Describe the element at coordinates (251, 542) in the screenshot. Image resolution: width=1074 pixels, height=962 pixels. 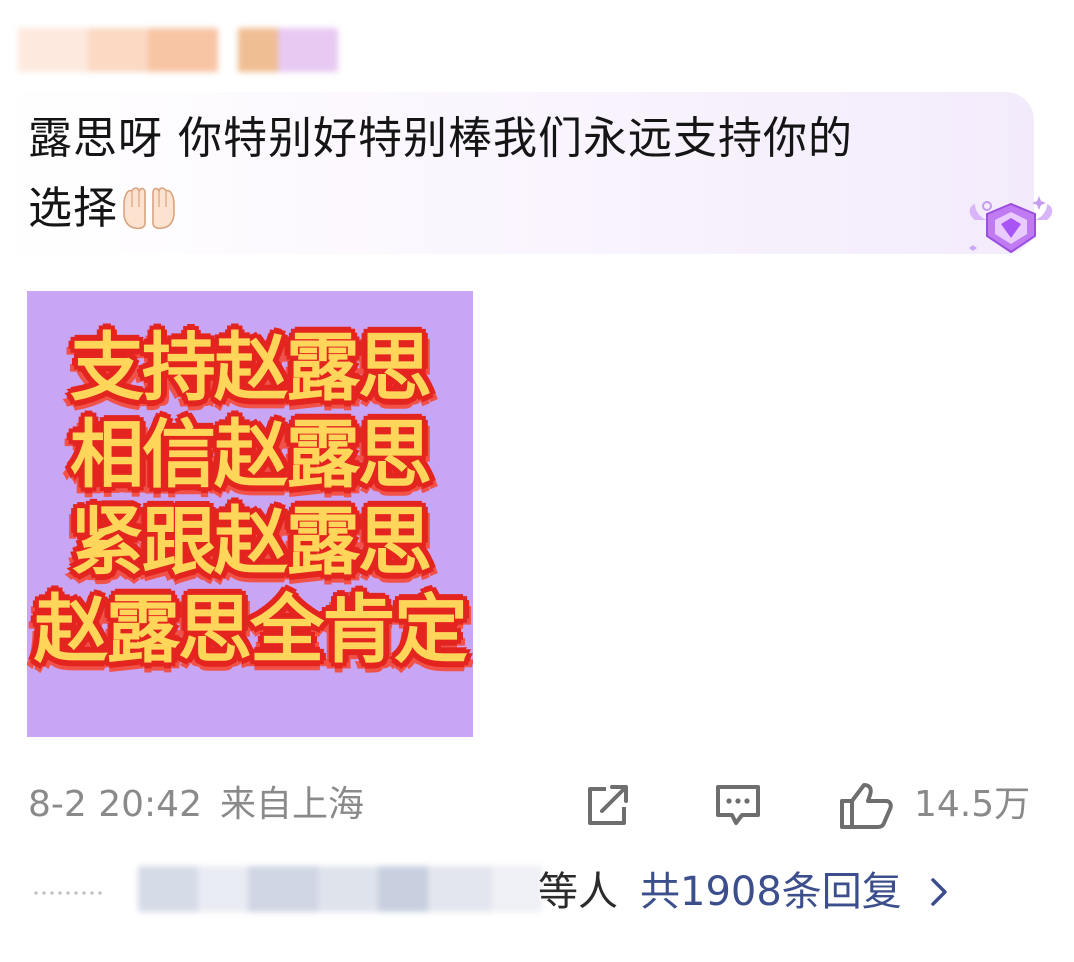
I see `image-slogan-3: 紧跟赵露思` at that location.